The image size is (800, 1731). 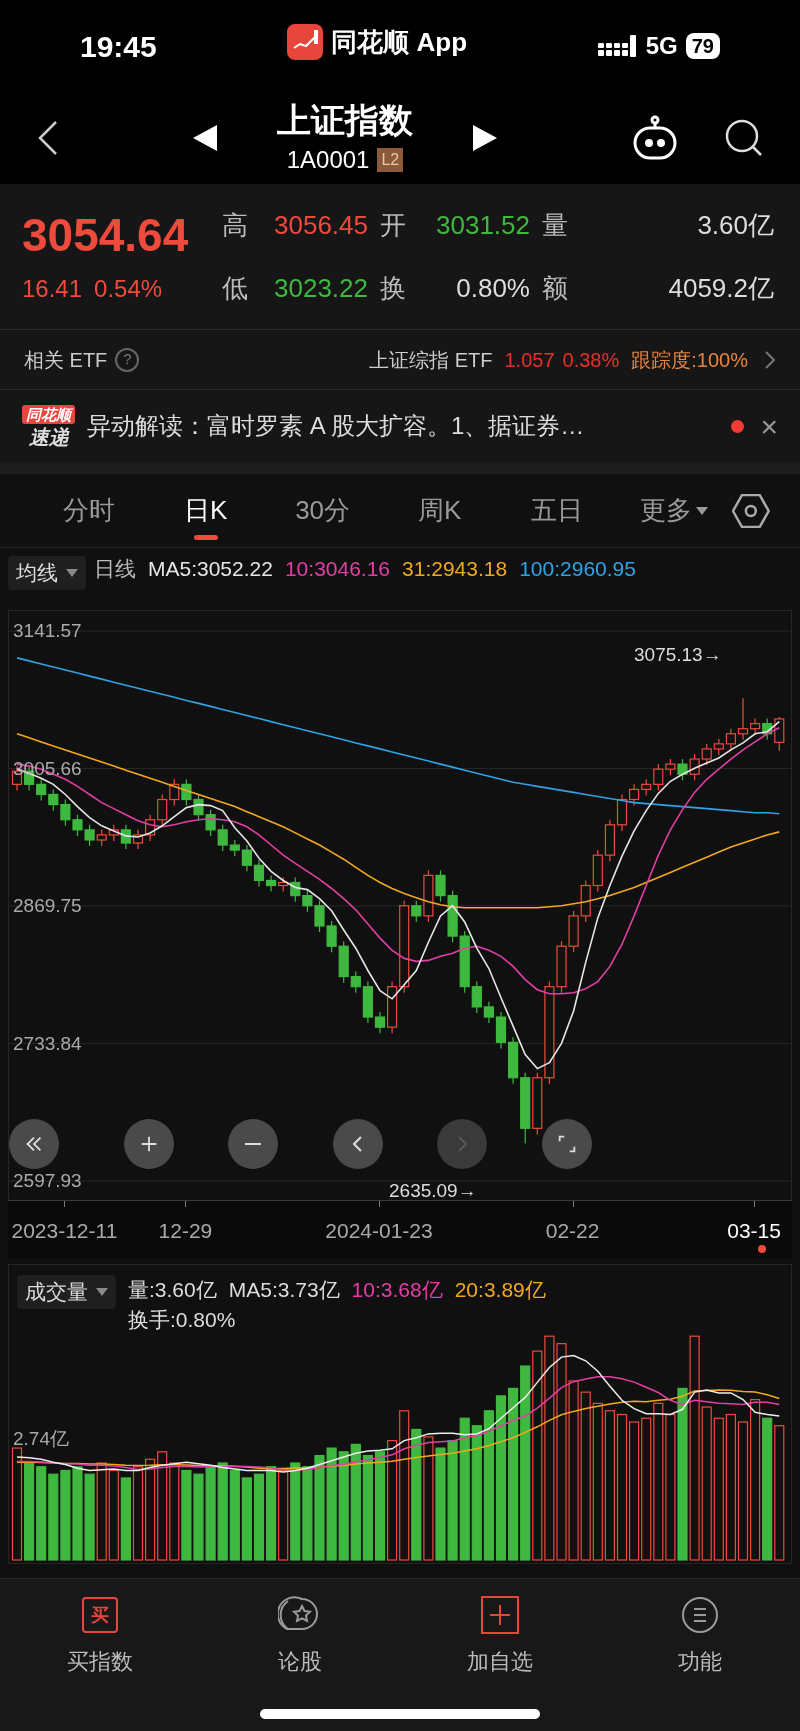 What do you see at coordinates (617, 46) in the screenshot?
I see `signal-icon` at bounding box center [617, 46].